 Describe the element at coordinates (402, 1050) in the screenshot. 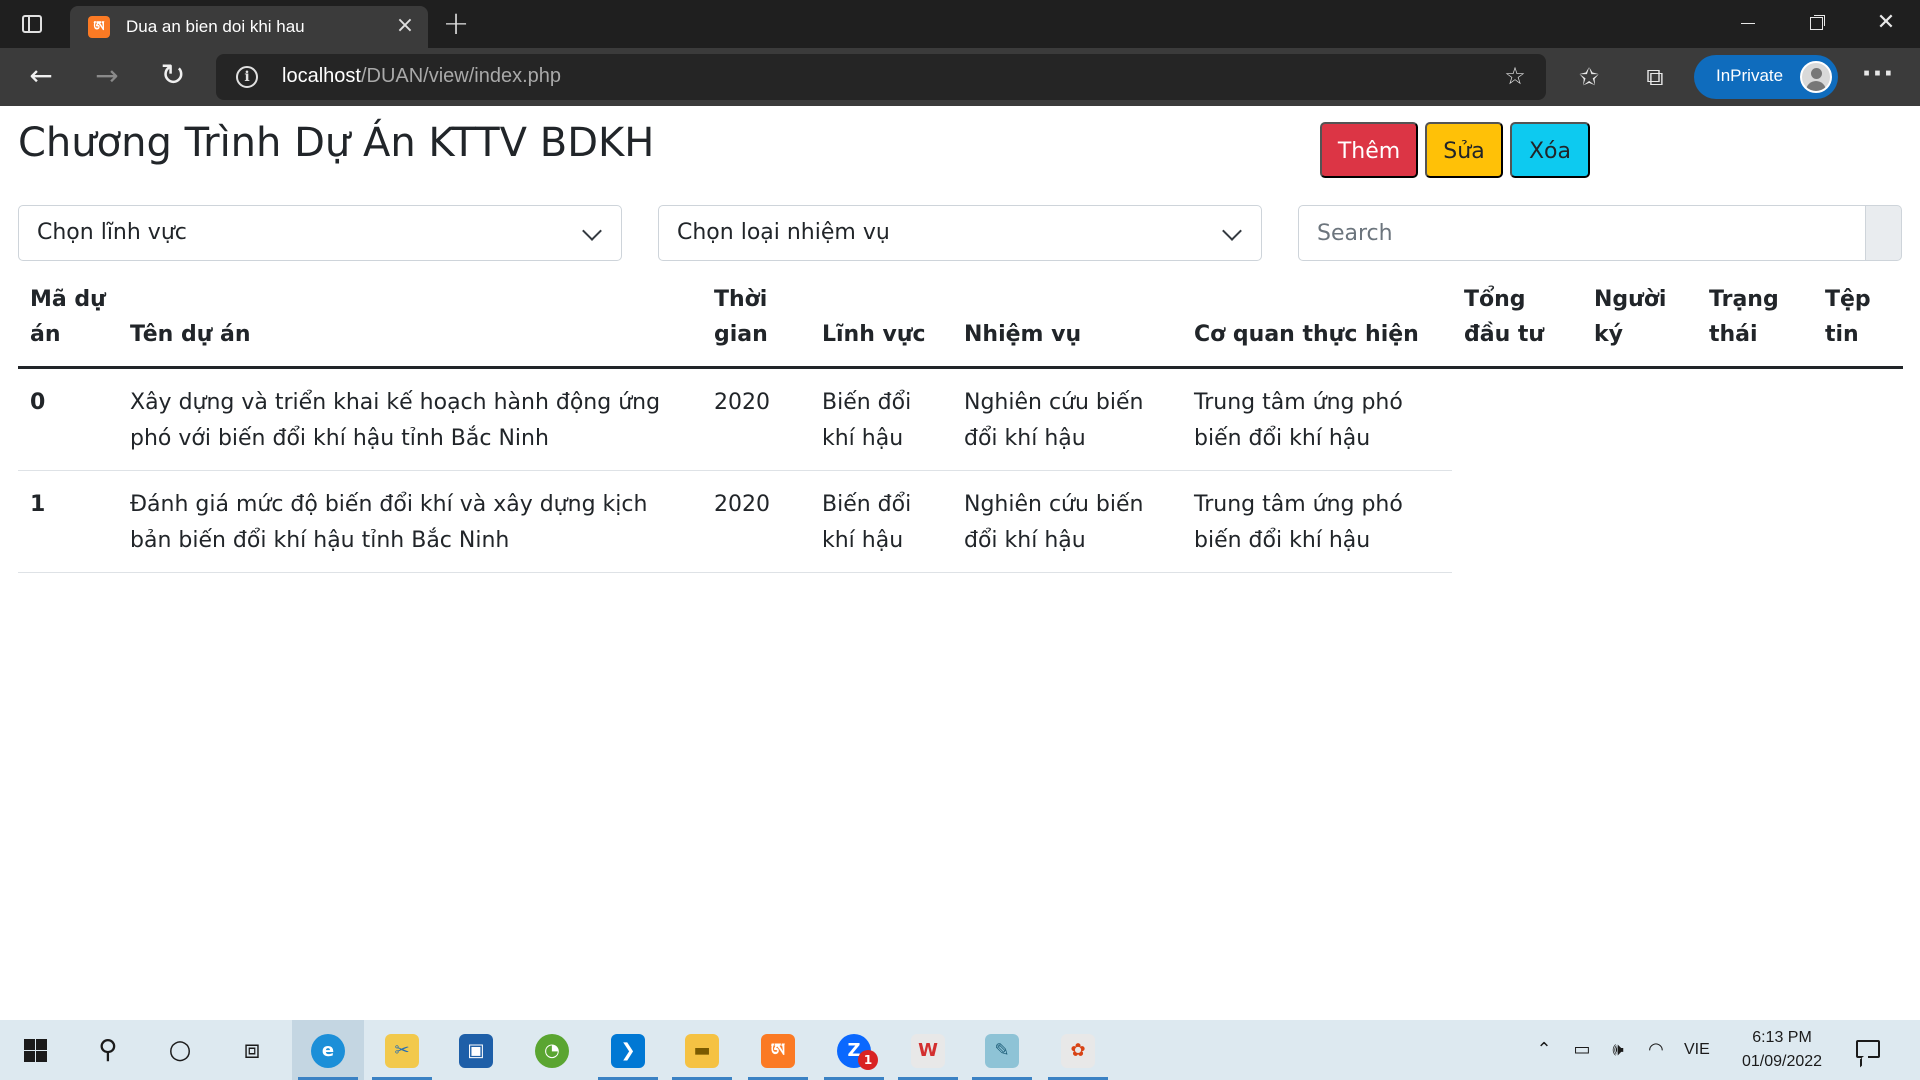

I see `snipping-icon: ✂` at that location.